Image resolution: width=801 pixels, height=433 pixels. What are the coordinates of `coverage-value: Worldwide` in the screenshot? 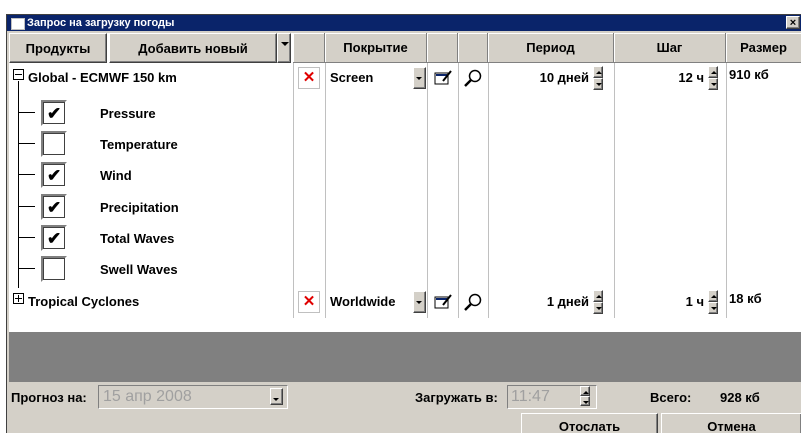 It's located at (362, 301).